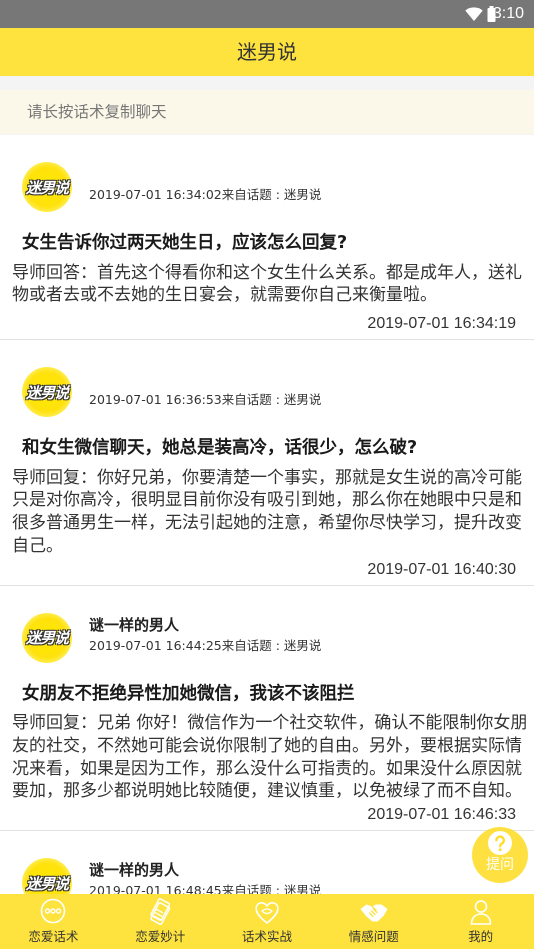 The height and width of the screenshot is (949, 534). Describe the element at coordinates (185, 243) in the screenshot. I see `post-title: 女生告诉你过两天她生日，应该怎么回复?` at that location.